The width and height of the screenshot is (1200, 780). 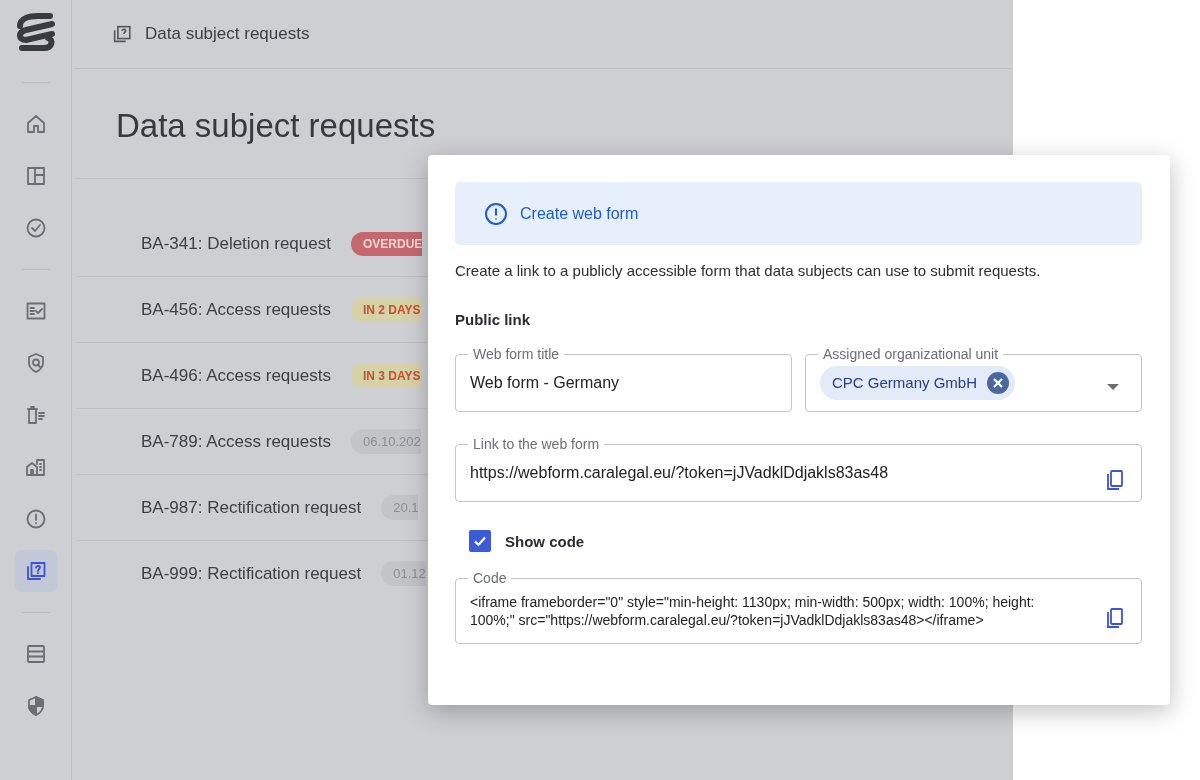 I want to click on request-name: BA-341: Deletion request, so click(x=236, y=243).